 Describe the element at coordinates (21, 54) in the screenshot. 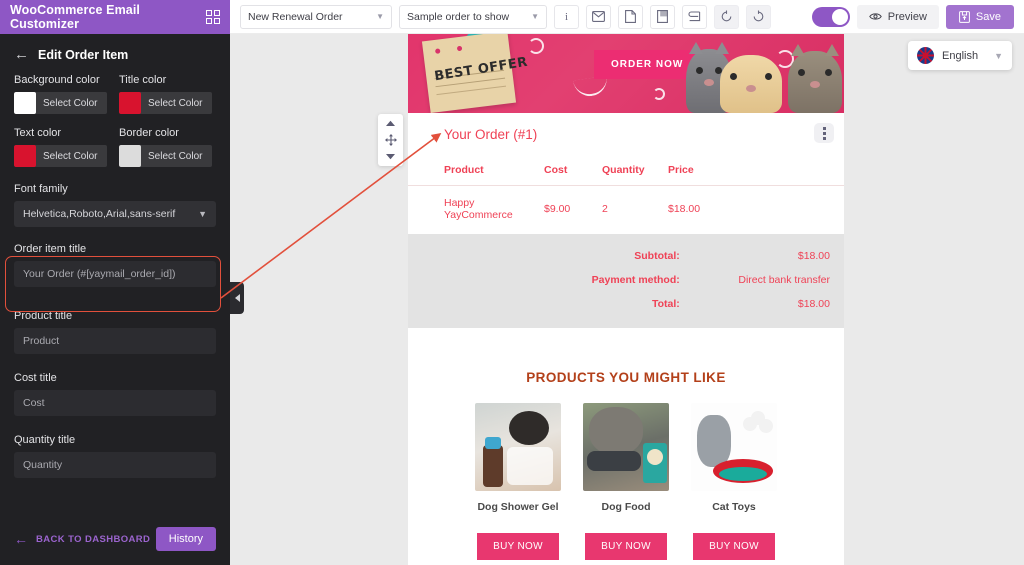

I see `back-arrow-icon: ←` at that location.